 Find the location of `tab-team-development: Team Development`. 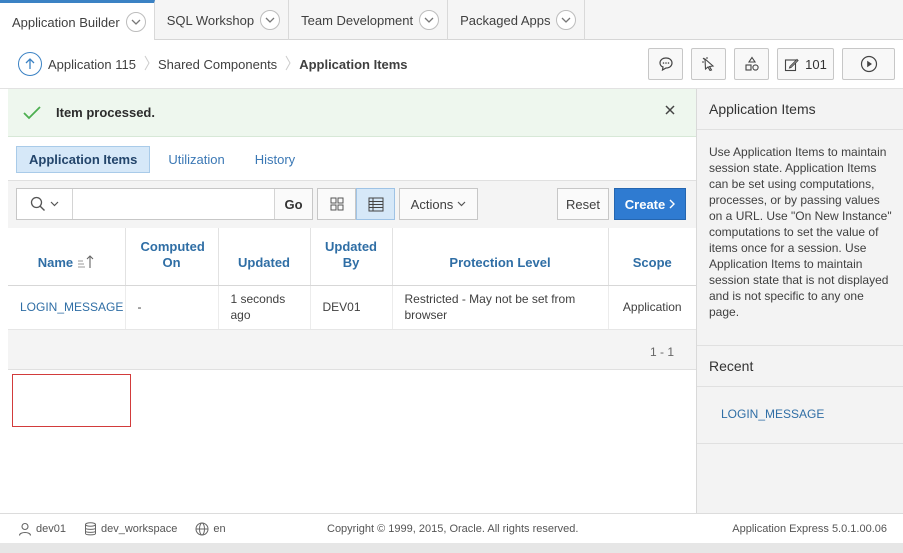

tab-team-development: Team Development is located at coordinates (369, 20).